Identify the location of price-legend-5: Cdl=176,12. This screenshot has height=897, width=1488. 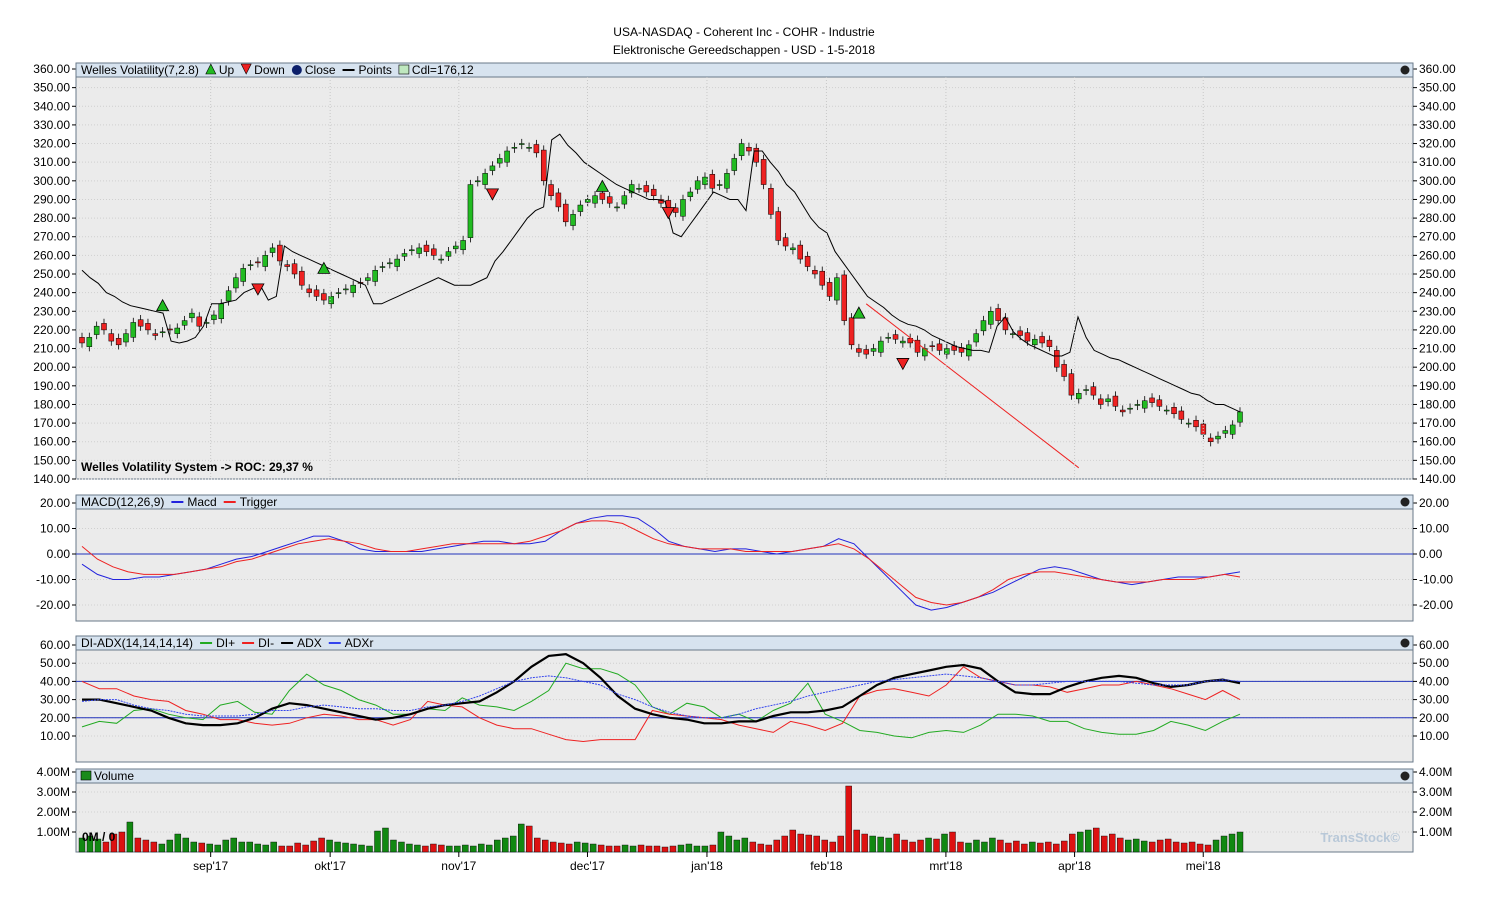
(443, 70).